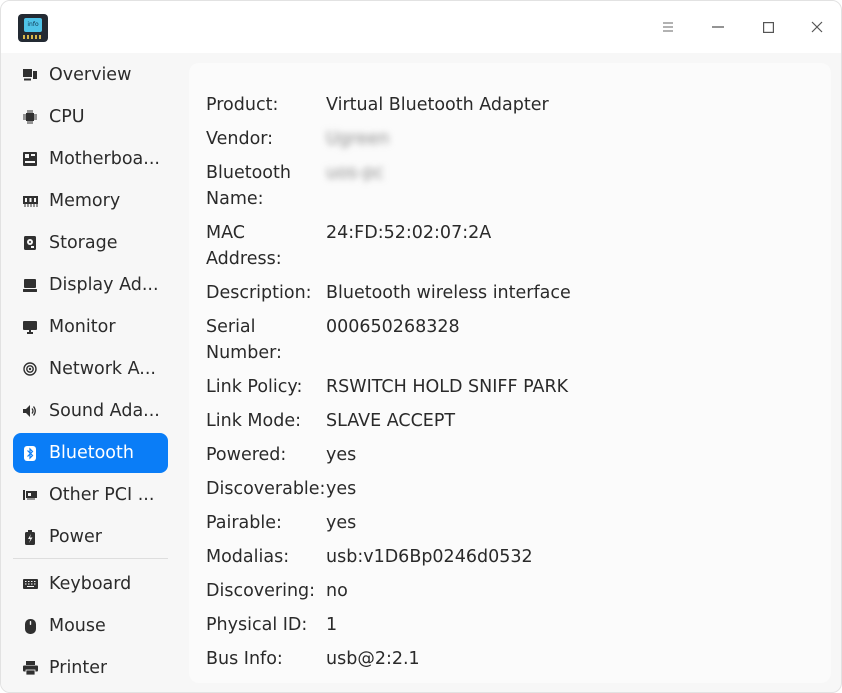 The width and height of the screenshot is (842, 693). I want to click on sidebar-item-label: Mouse, so click(77, 626).